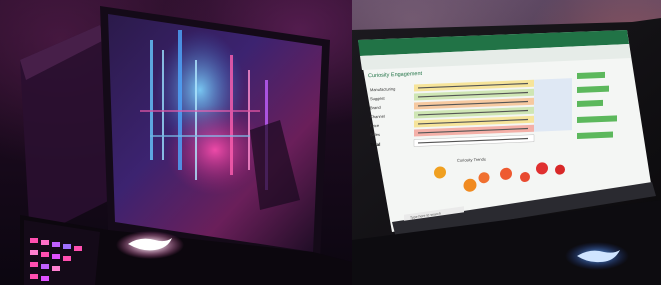 The width and height of the screenshot is (661, 285). Describe the element at coordinates (375, 144) in the screenshot. I see `row-label-6: Total` at that location.